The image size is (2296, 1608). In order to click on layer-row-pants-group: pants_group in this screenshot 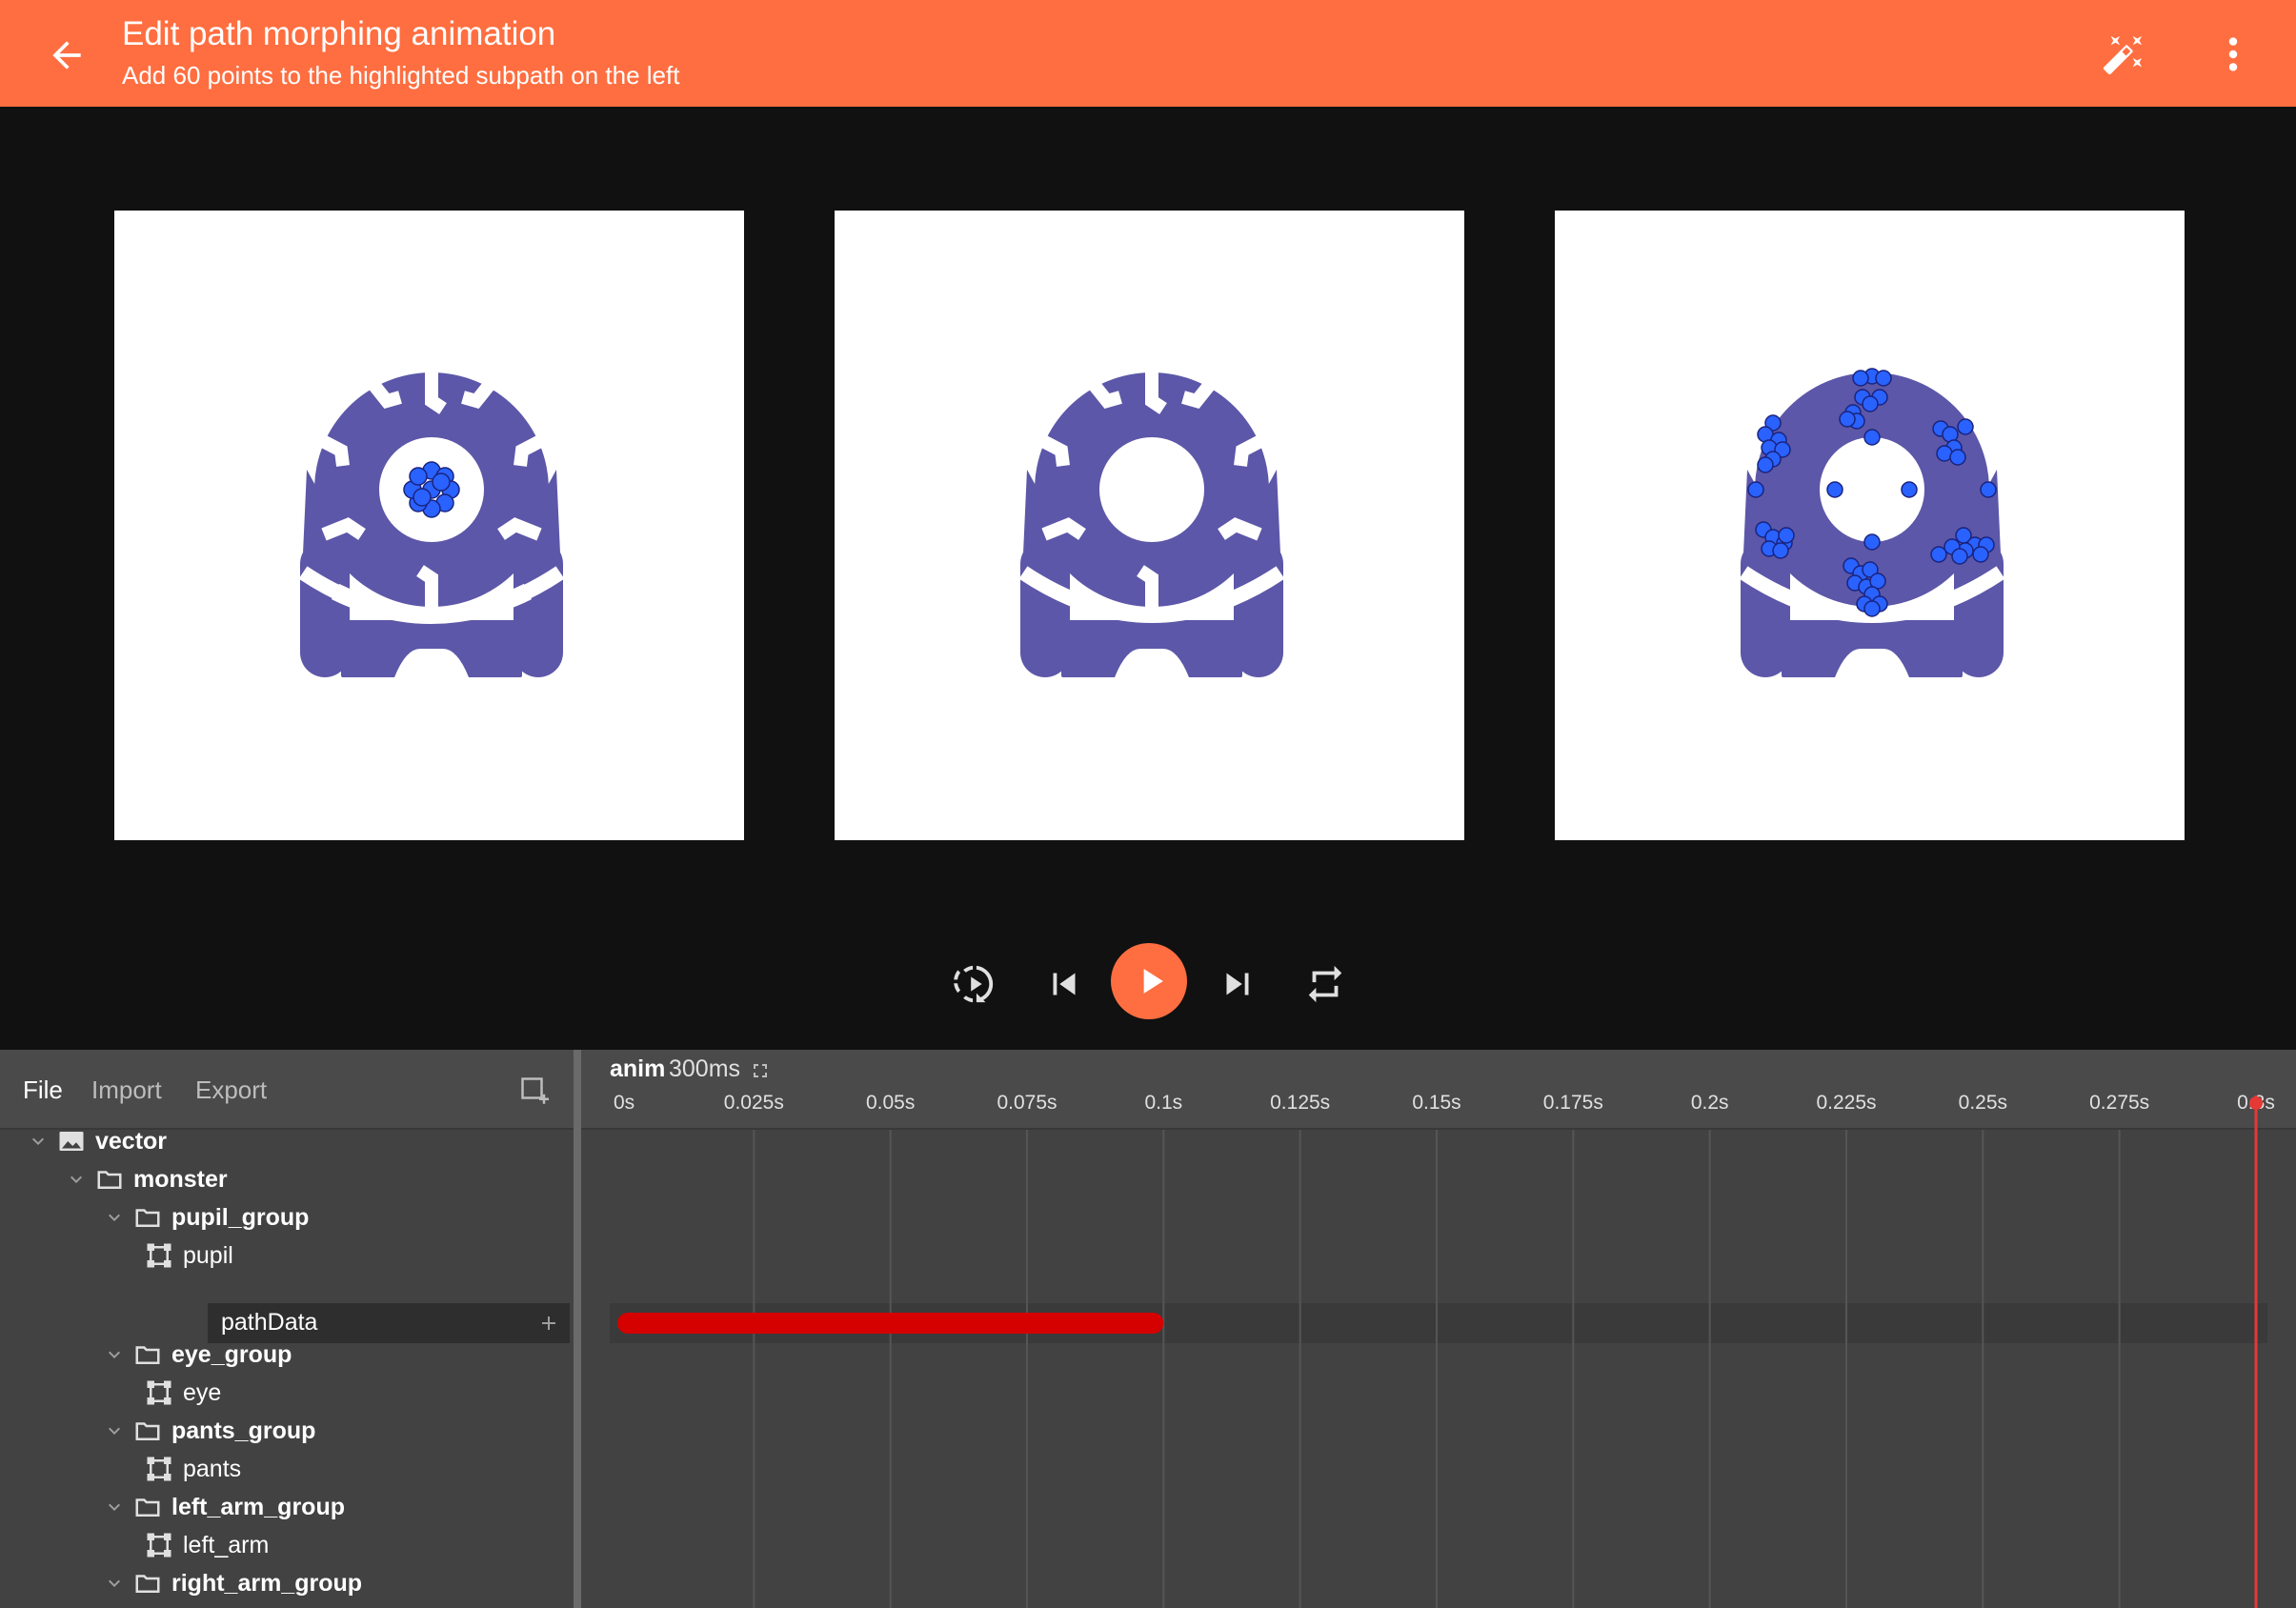, I will do `click(209, 1431)`.